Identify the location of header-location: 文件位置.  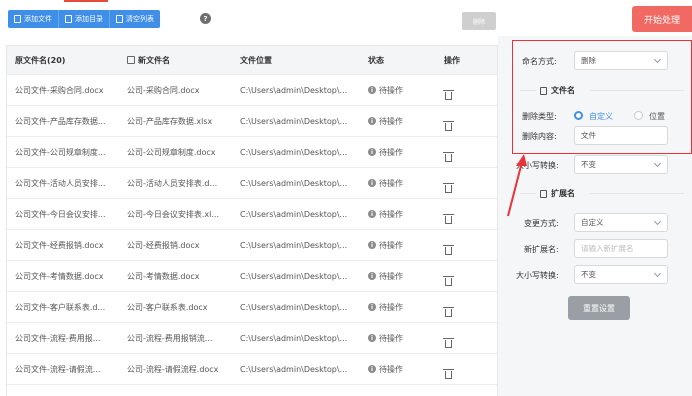
(256, 60).